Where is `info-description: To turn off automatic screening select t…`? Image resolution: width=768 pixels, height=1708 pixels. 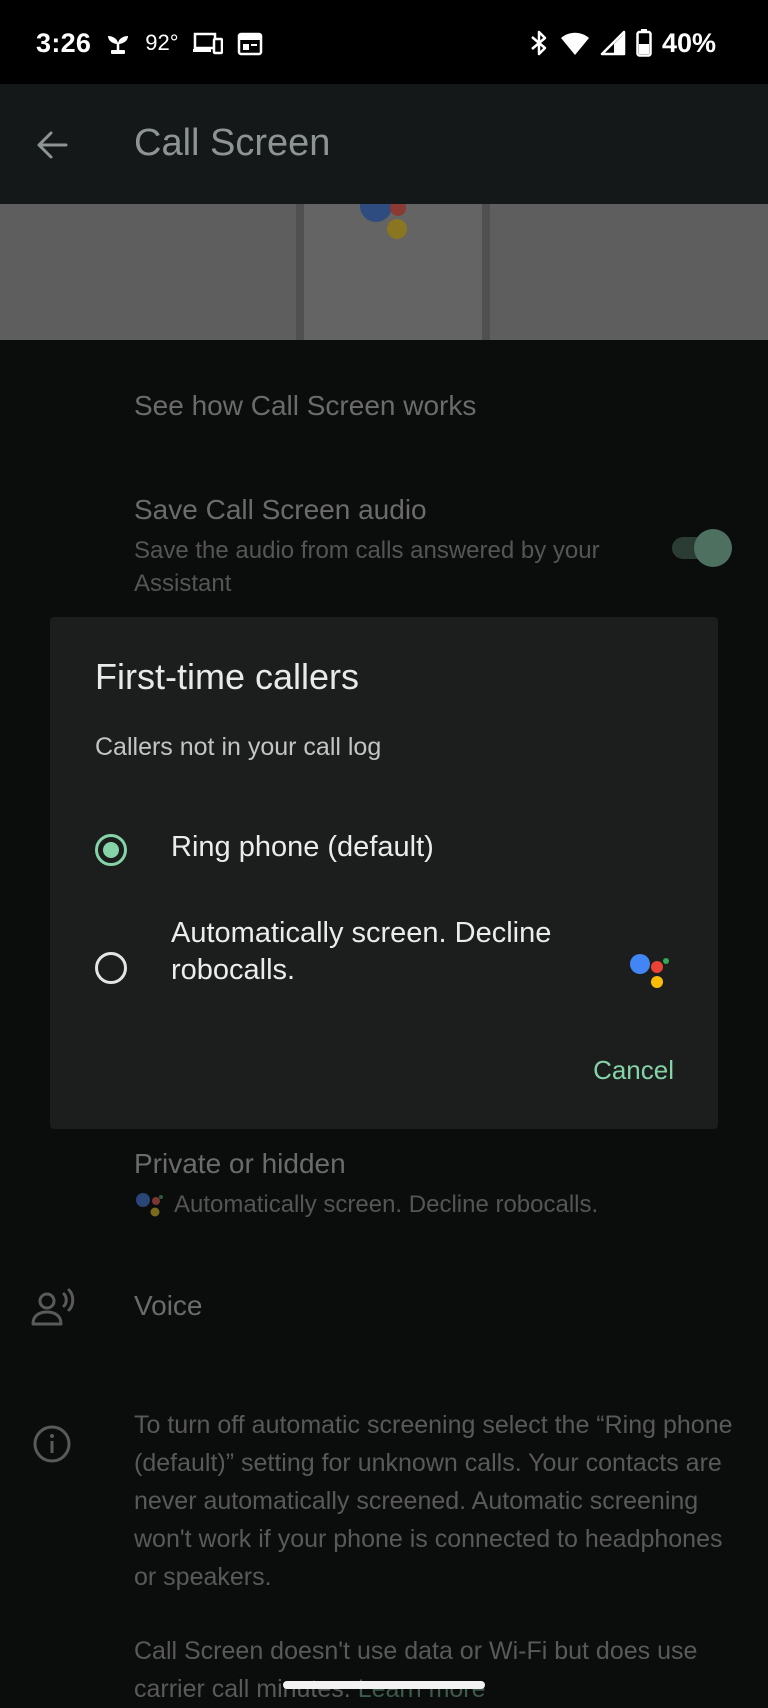 info-description: To turn off automatic screening select t… is located at coordinates (433, 1501).